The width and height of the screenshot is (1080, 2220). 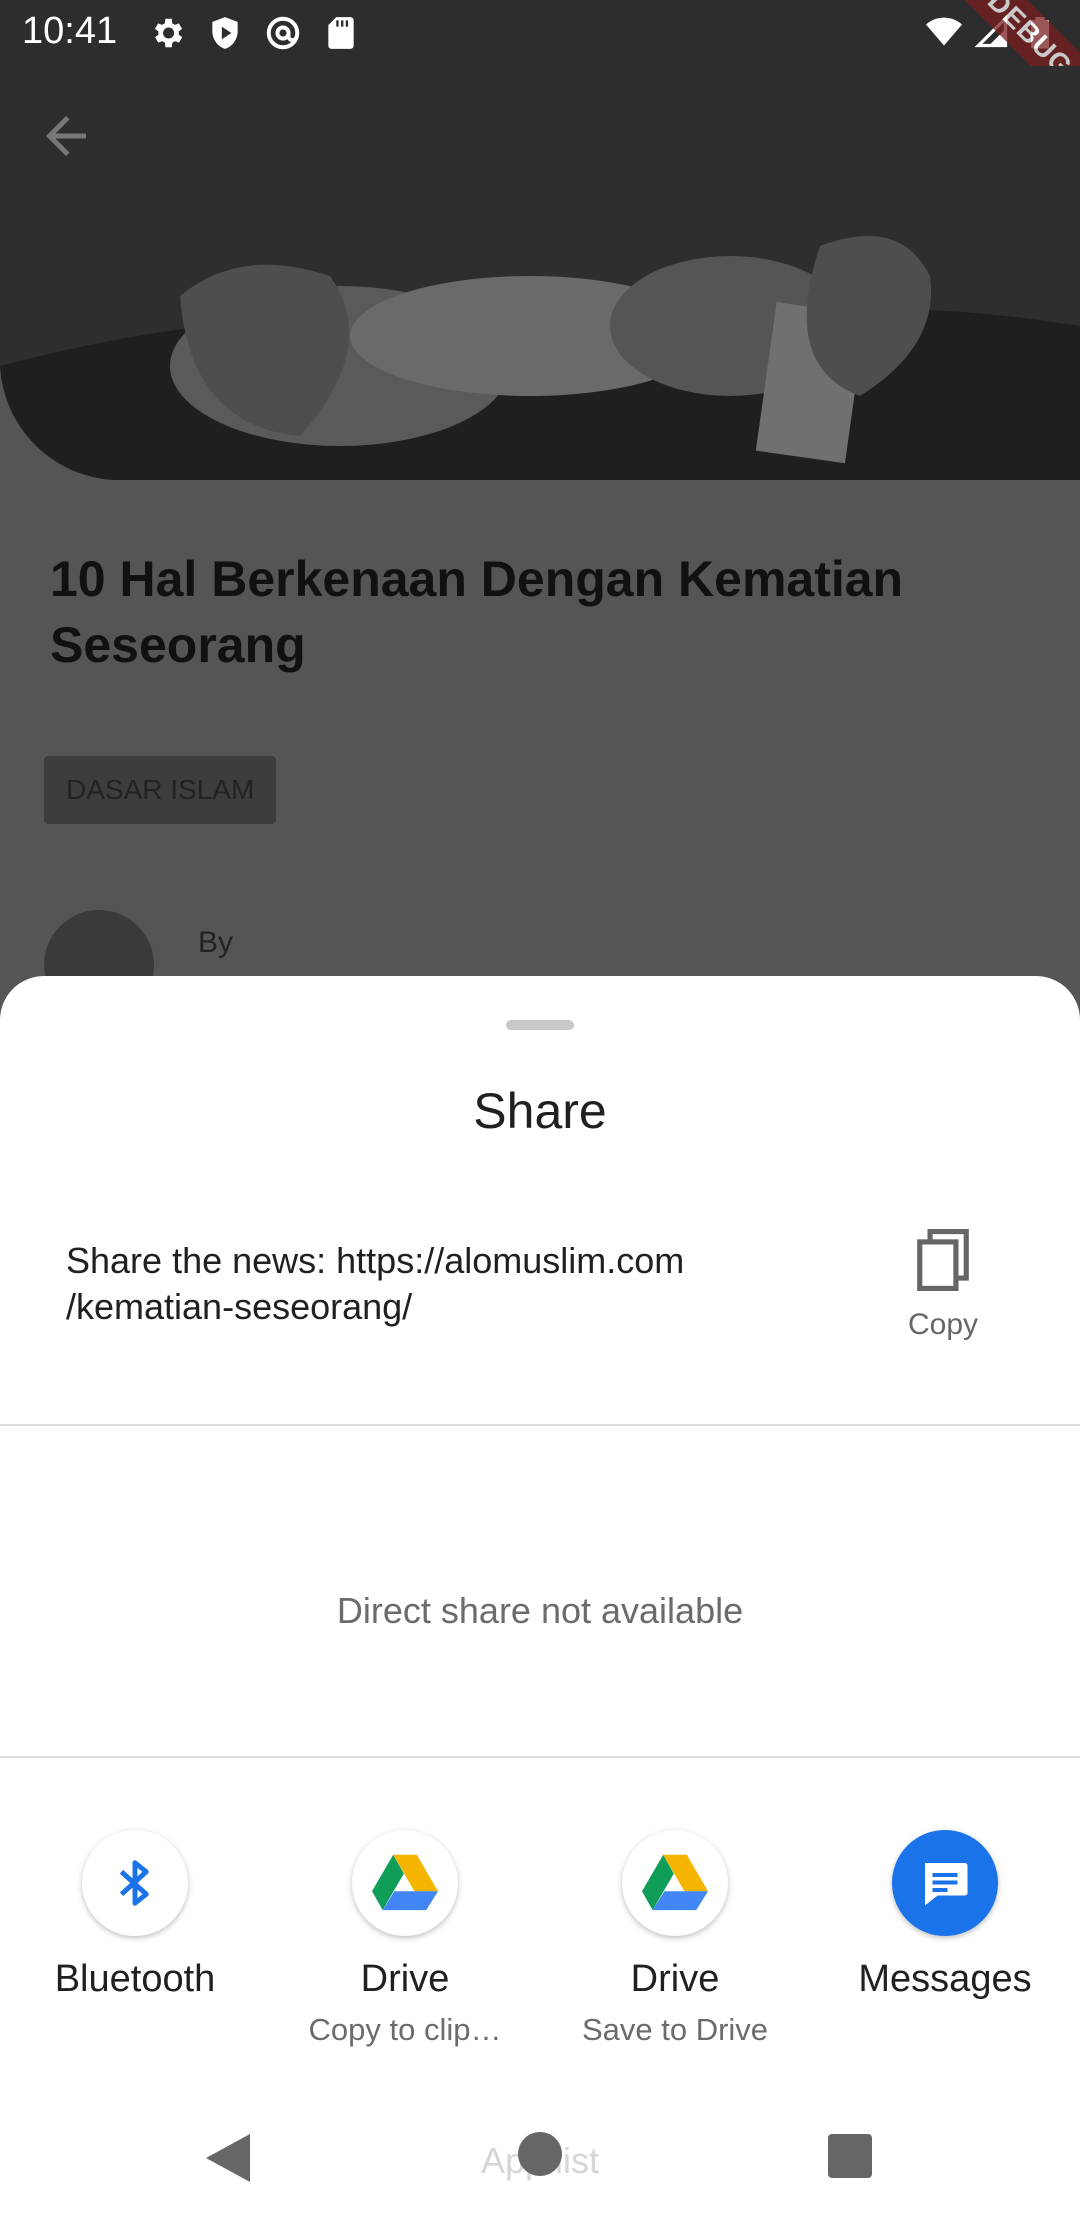 I want to click on sheet-title: Share, so click(x=540, y=1111).